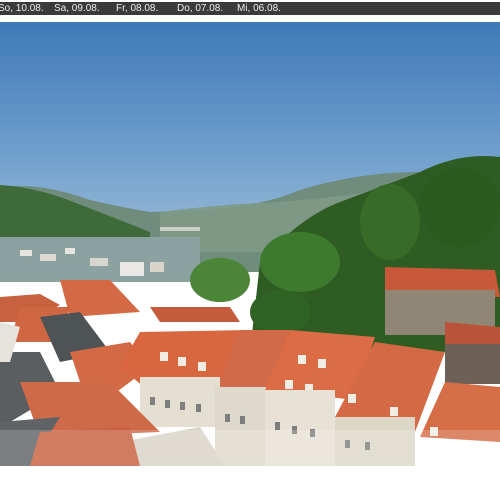 Image resolution: width=500 pixels, height=500 pixels. Describe the element at coordinates (267, 8) in the screenshot. I see `date-tab-5: Mi, 06.08.` at that location.